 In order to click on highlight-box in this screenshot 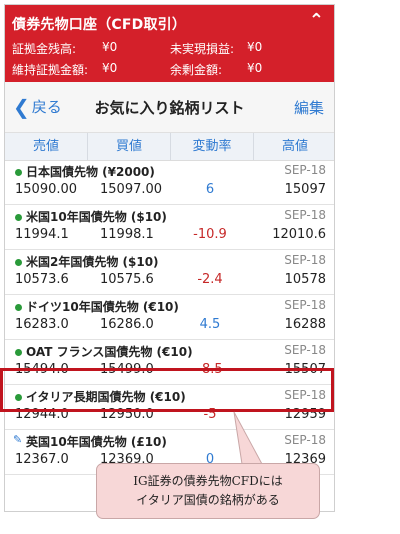, I will do `click(167, 390)`.